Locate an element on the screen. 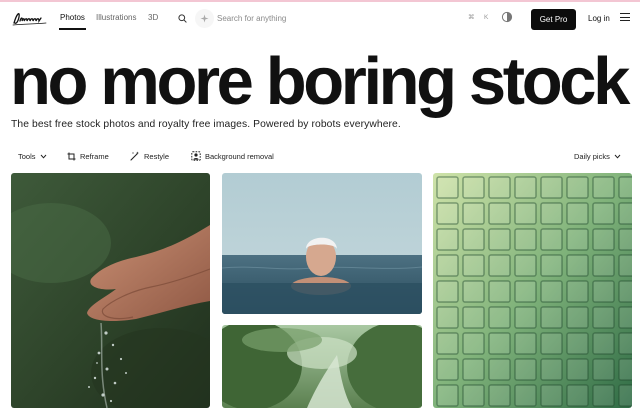 Image resolution: width=640 pixels, height=408 pixels. kbd-command-key: ⌘ is located at coordinates (471, 17).